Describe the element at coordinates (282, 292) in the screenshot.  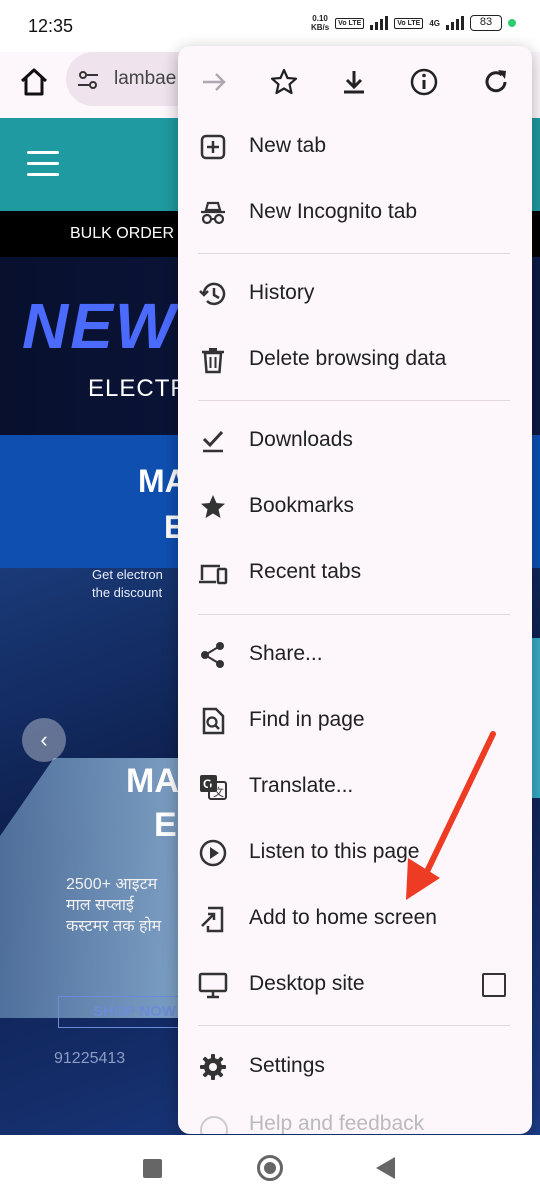
I see `menu-label: History` at that location.